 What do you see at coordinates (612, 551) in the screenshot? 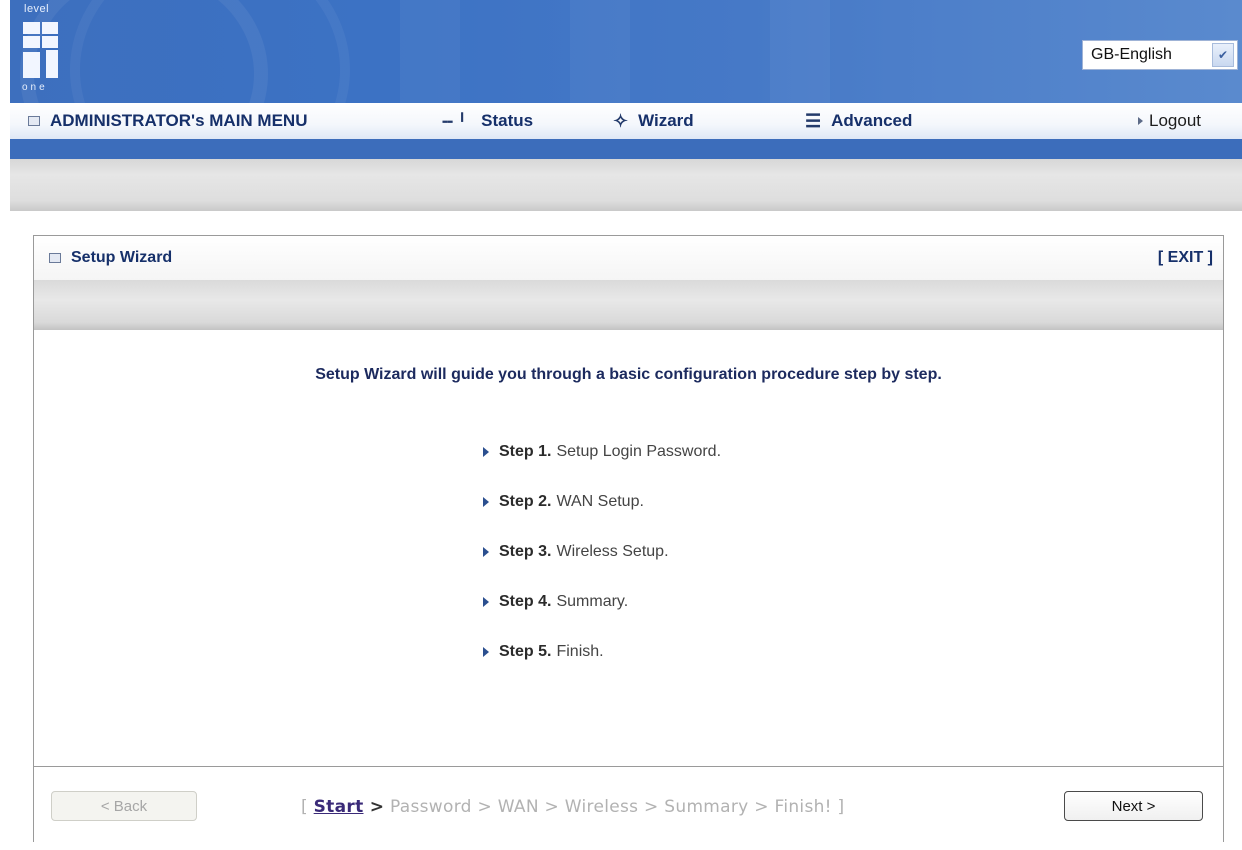
I see `step-text: Wireless Setup.` at bounding box center [612, 551].